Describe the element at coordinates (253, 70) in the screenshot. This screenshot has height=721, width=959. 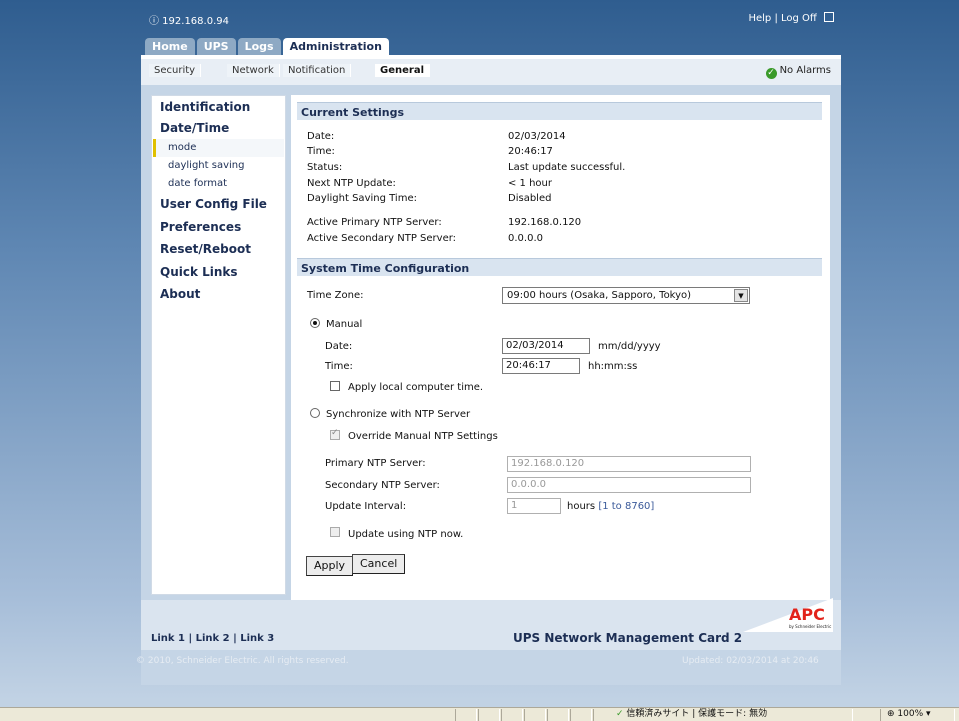
I see `subtab-network: Network` at that location.